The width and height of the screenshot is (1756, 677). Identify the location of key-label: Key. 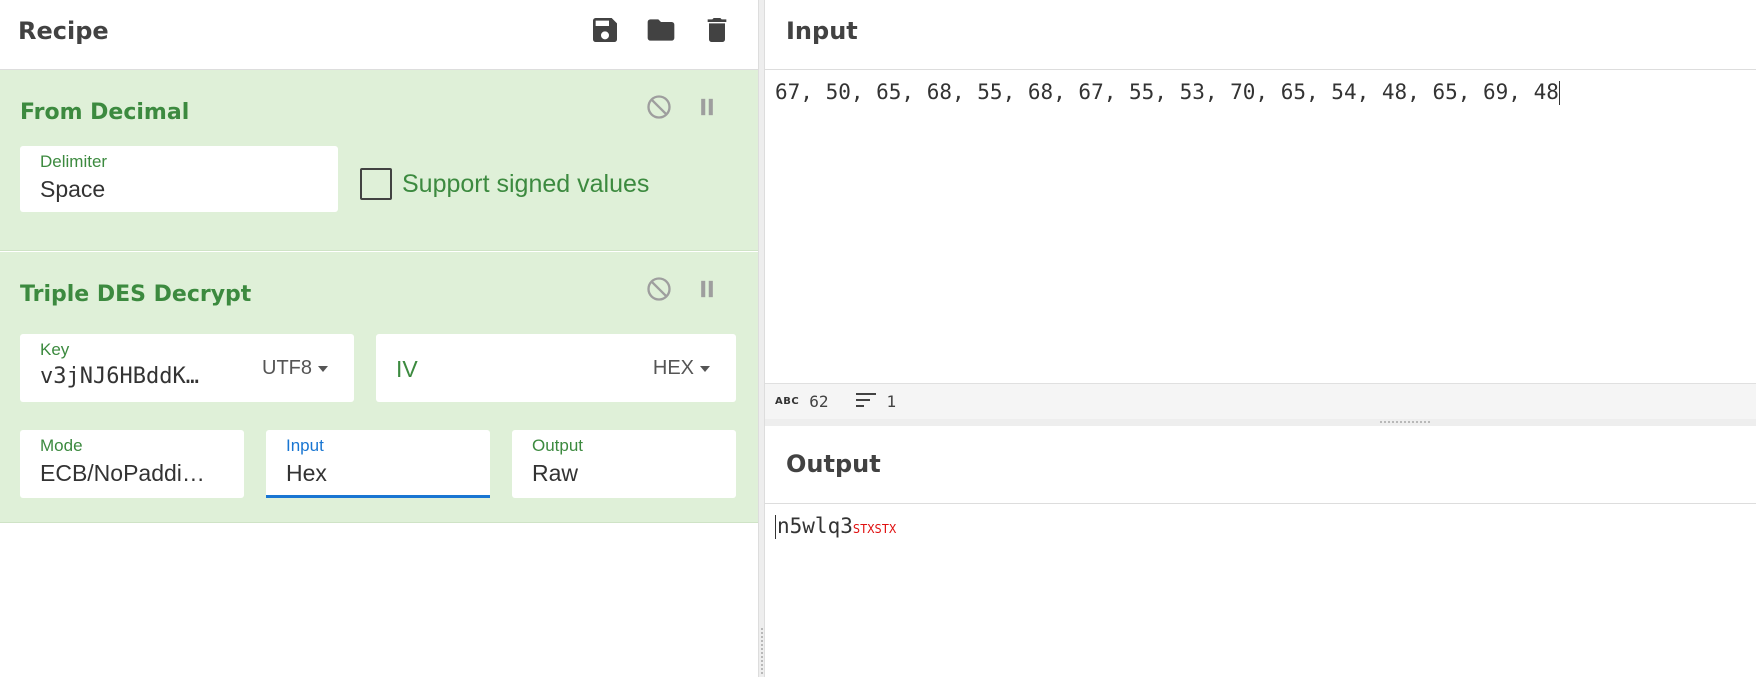
(55, 349).